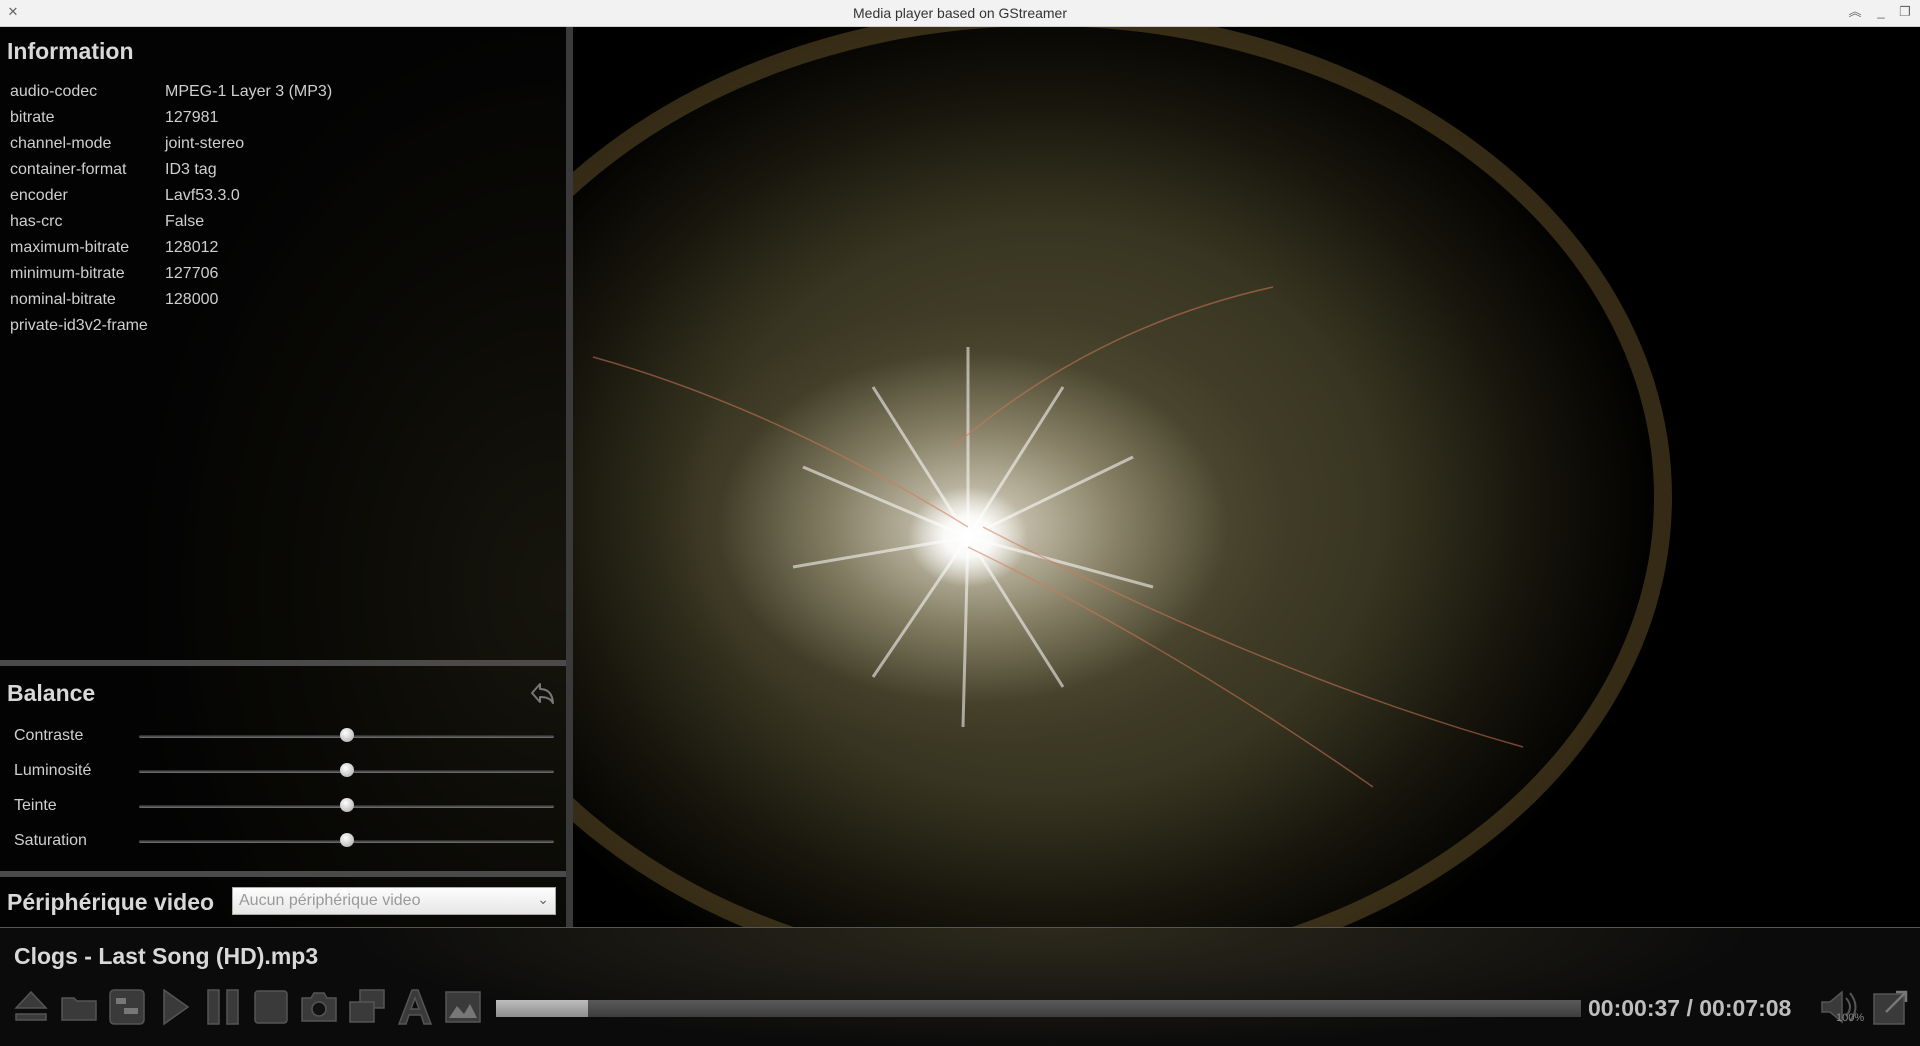 This screenshot has width=1920, height=1046. I want to click on balance-title: Balance, so click(51, 693).